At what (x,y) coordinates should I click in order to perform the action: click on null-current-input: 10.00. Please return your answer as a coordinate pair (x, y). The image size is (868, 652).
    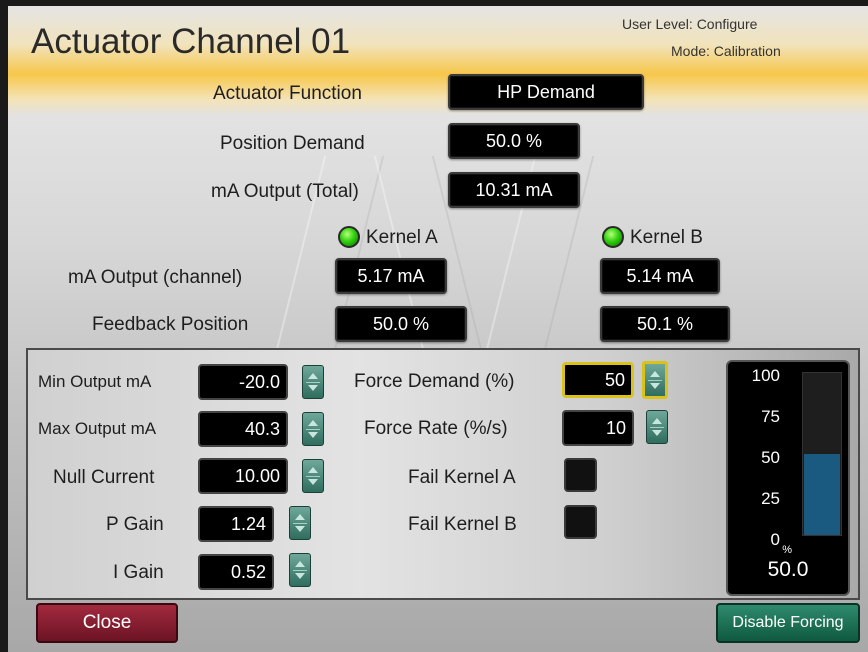
    Looking at the image, I should click on (243, 476).